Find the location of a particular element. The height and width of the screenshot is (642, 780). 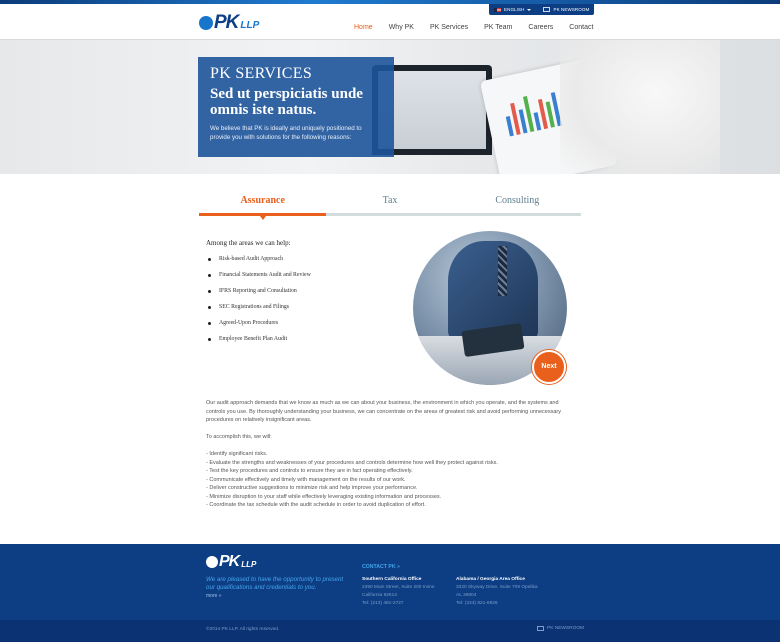

list-item: Employee Benefit Plan Audit is located at coordinates (258, 344).